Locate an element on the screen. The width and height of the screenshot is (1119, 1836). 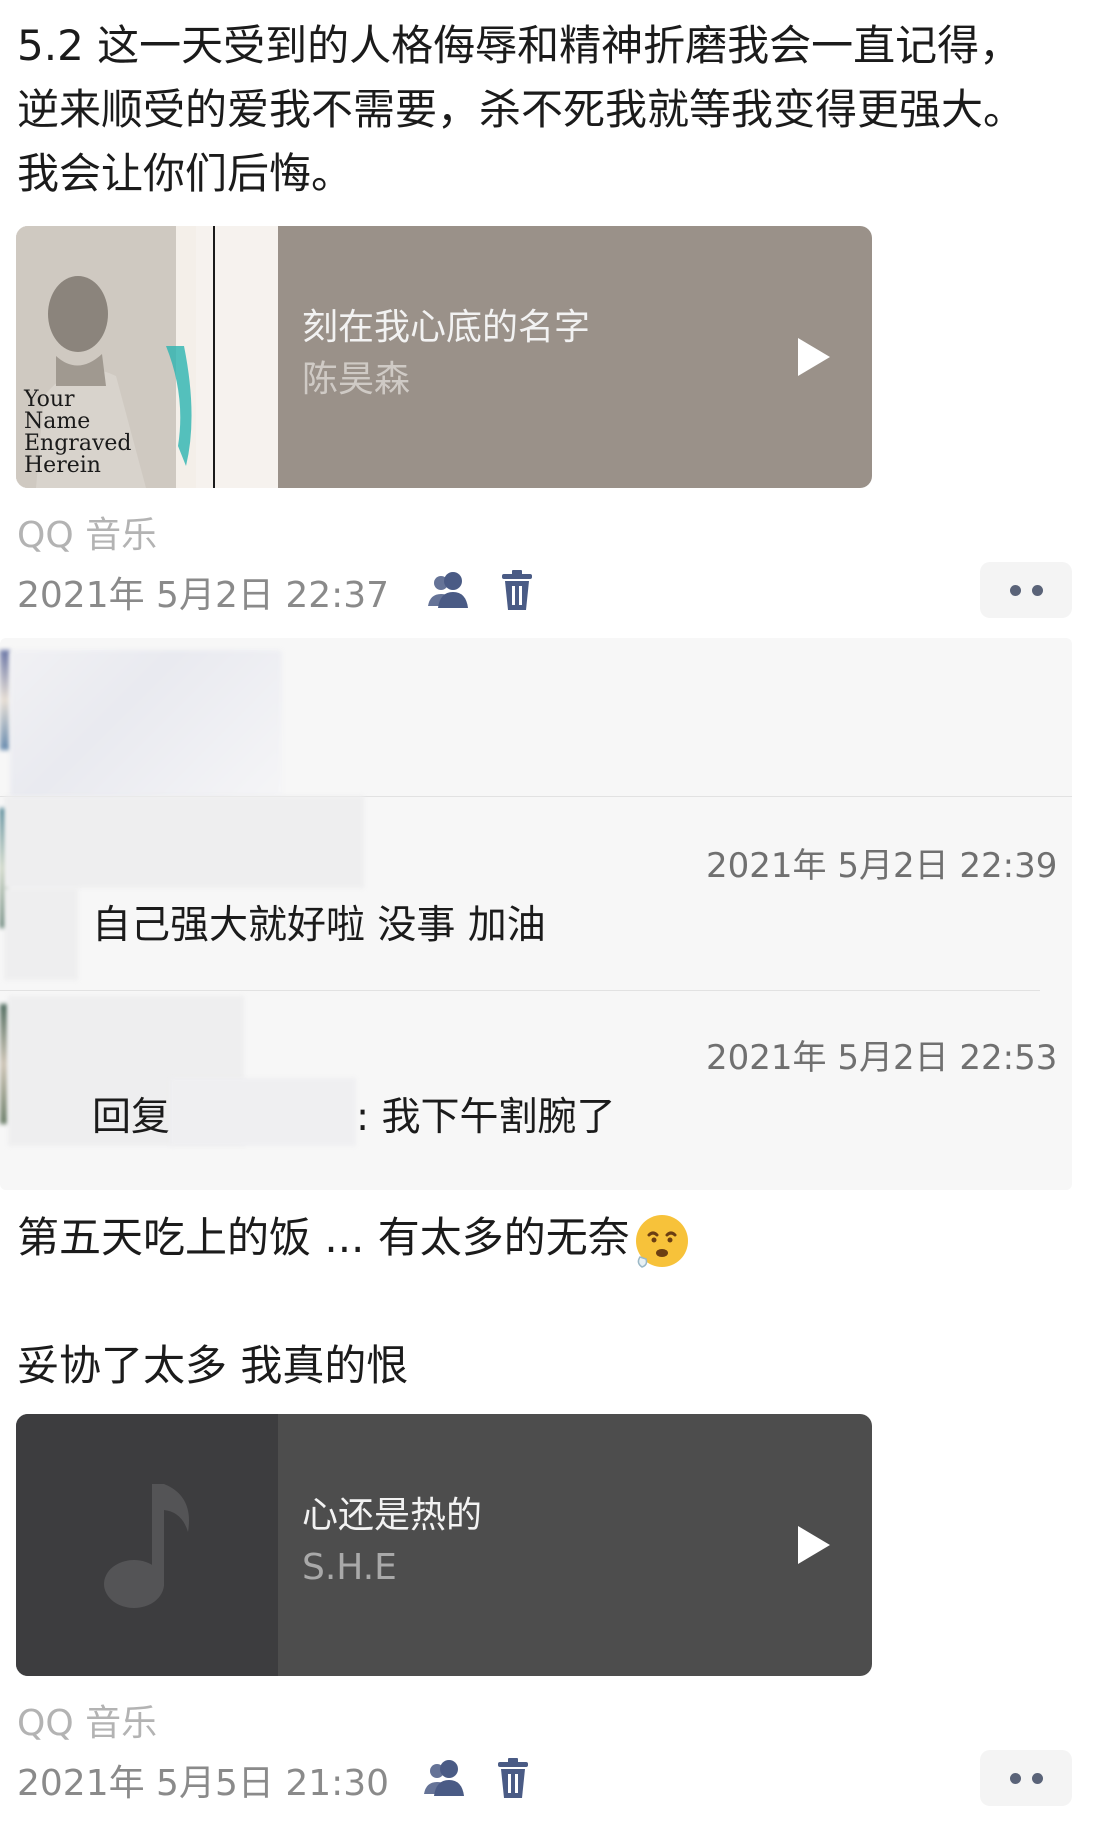
music-card: Your Name Engraved Herein 刻在我心底的名字 陈昊森 is located at coordinates (444, 357).